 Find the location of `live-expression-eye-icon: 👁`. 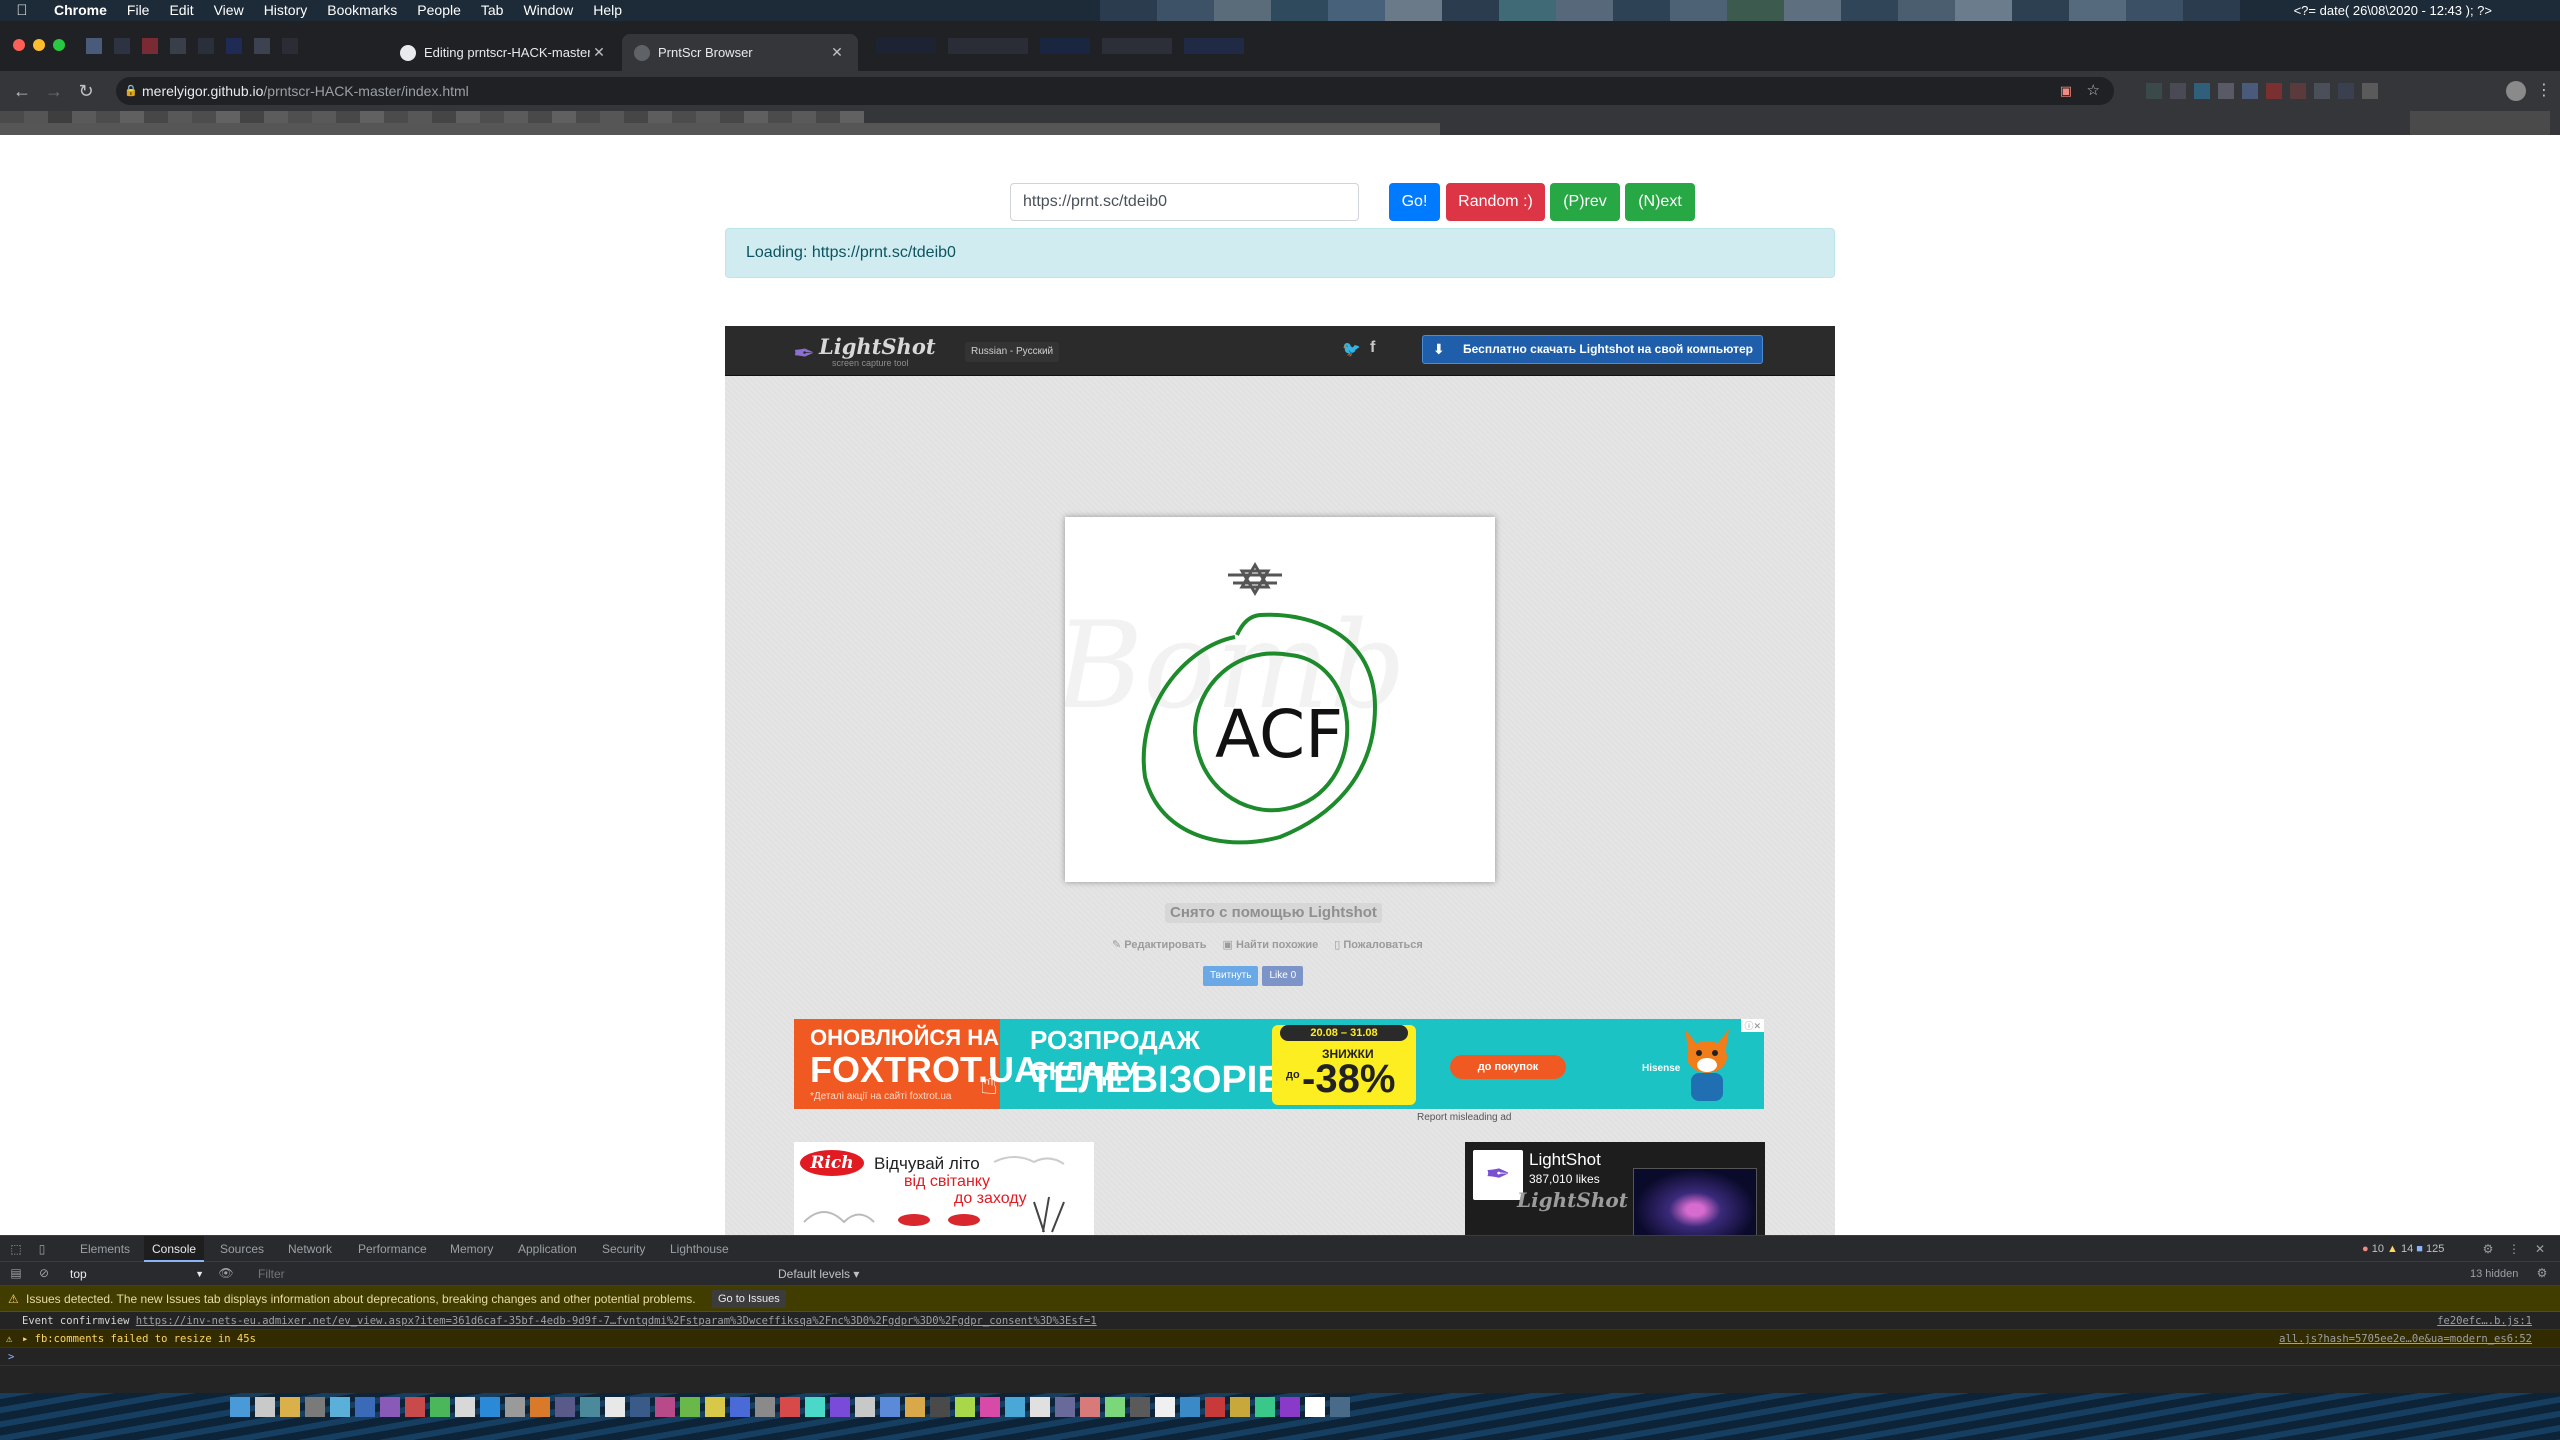

live-expression-eye-icon: 👁 is located at coordinates (226, 1273).